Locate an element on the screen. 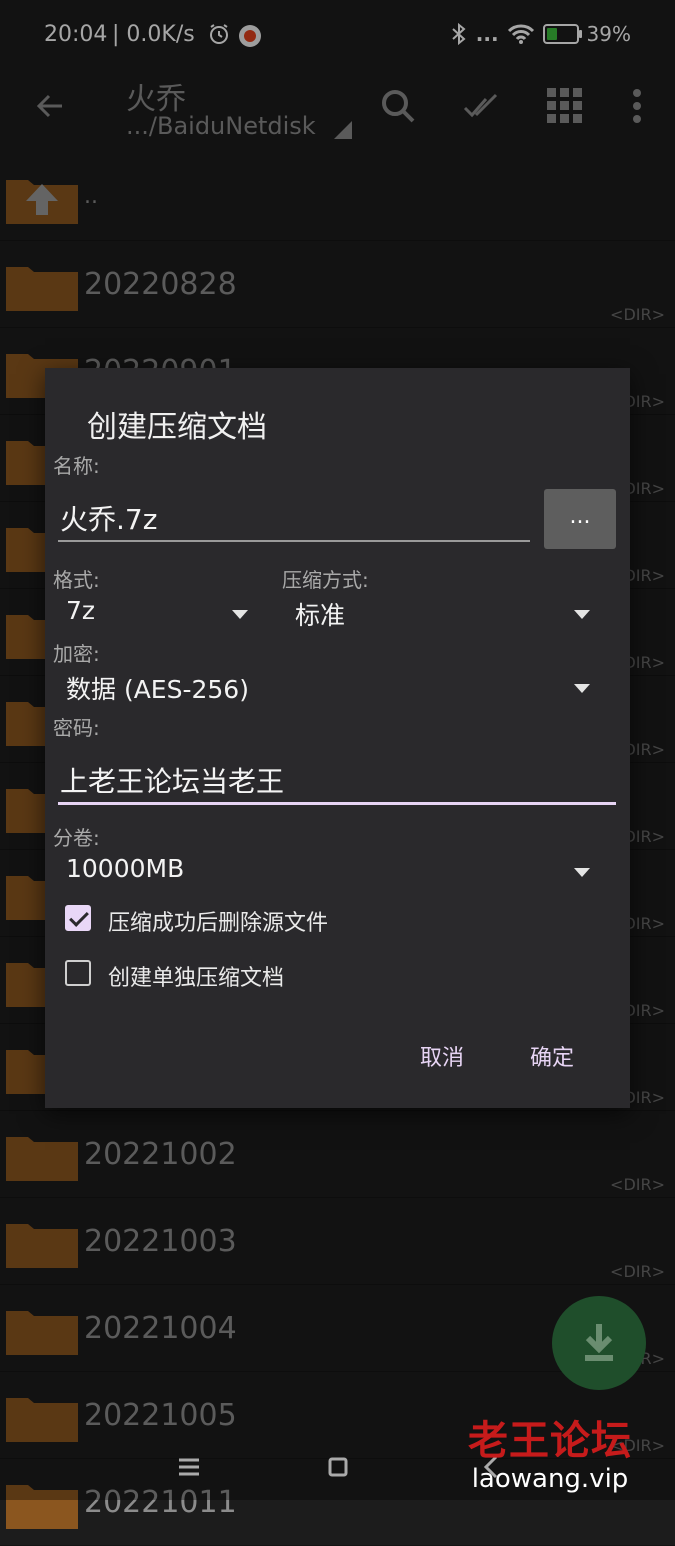 This screenshot has height=1546, width=675. format-dropdown-icon is located at coordinates (240, 614).